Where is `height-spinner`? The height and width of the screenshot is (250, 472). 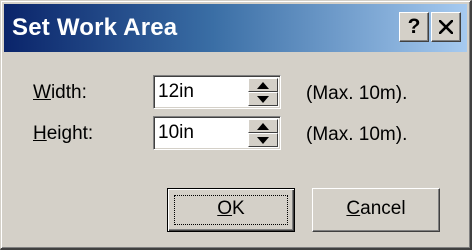 height-spinner is located at coordinates (263, 133).